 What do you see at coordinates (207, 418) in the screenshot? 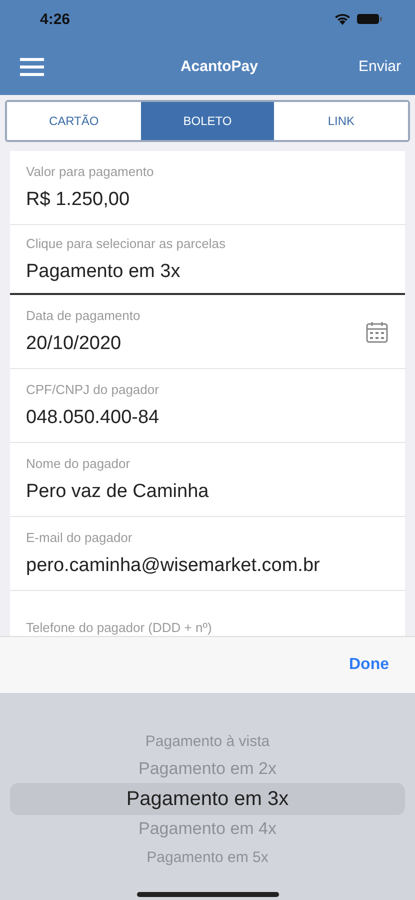
I see `input-field: 048.050.400-84` at bounding box center [207, 418].